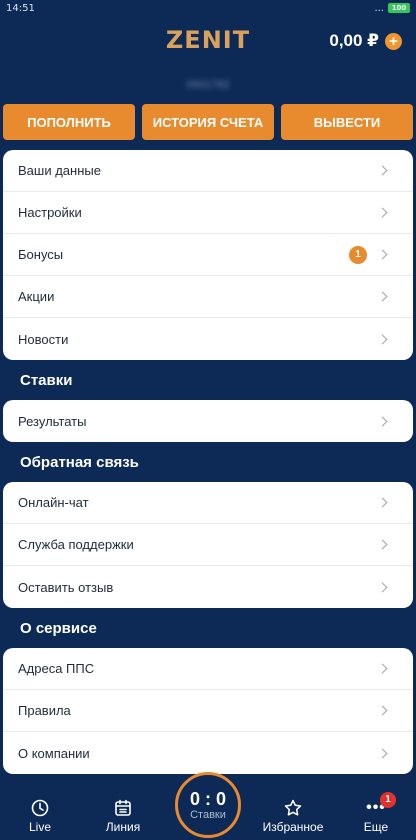 The image size is (416, 840). Describe the element at coordinates (293, 807) in the screenshot. I see `star-icon` at that location.